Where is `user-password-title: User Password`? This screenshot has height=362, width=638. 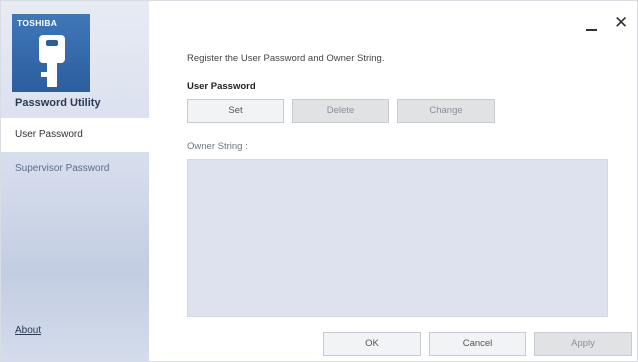
user-password-title: User Password is located at coordinates (221, 86).